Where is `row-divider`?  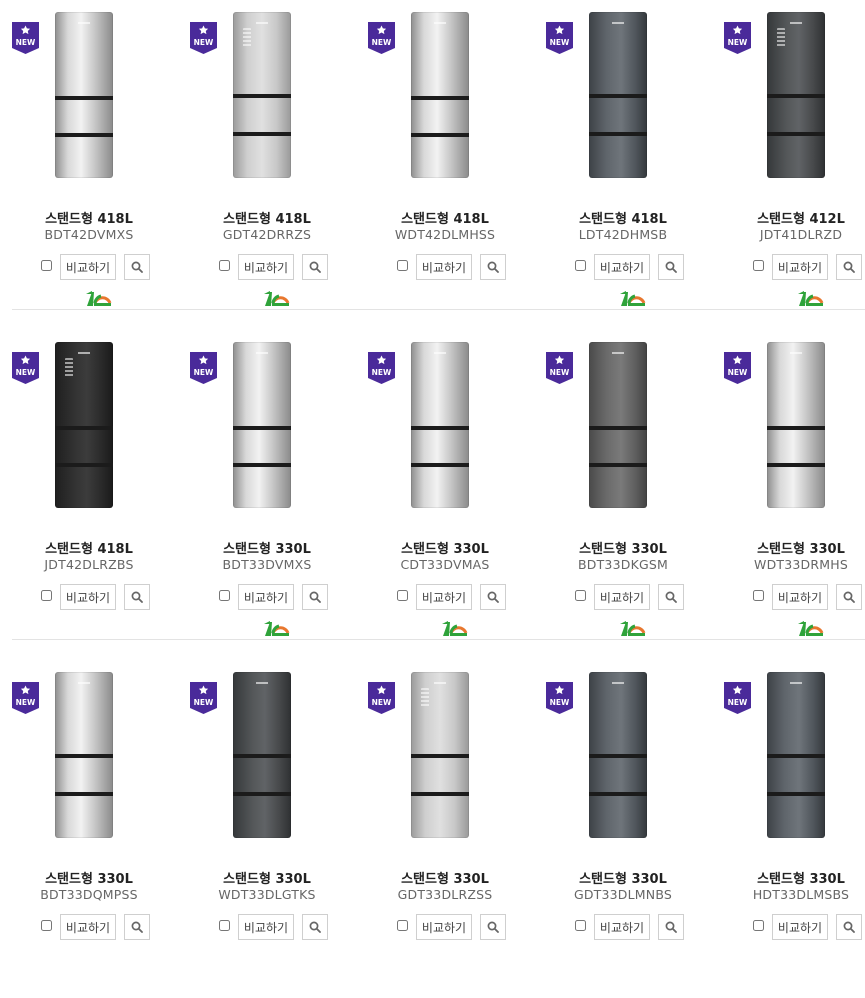 row-divider is located at coordinates (438, 639).